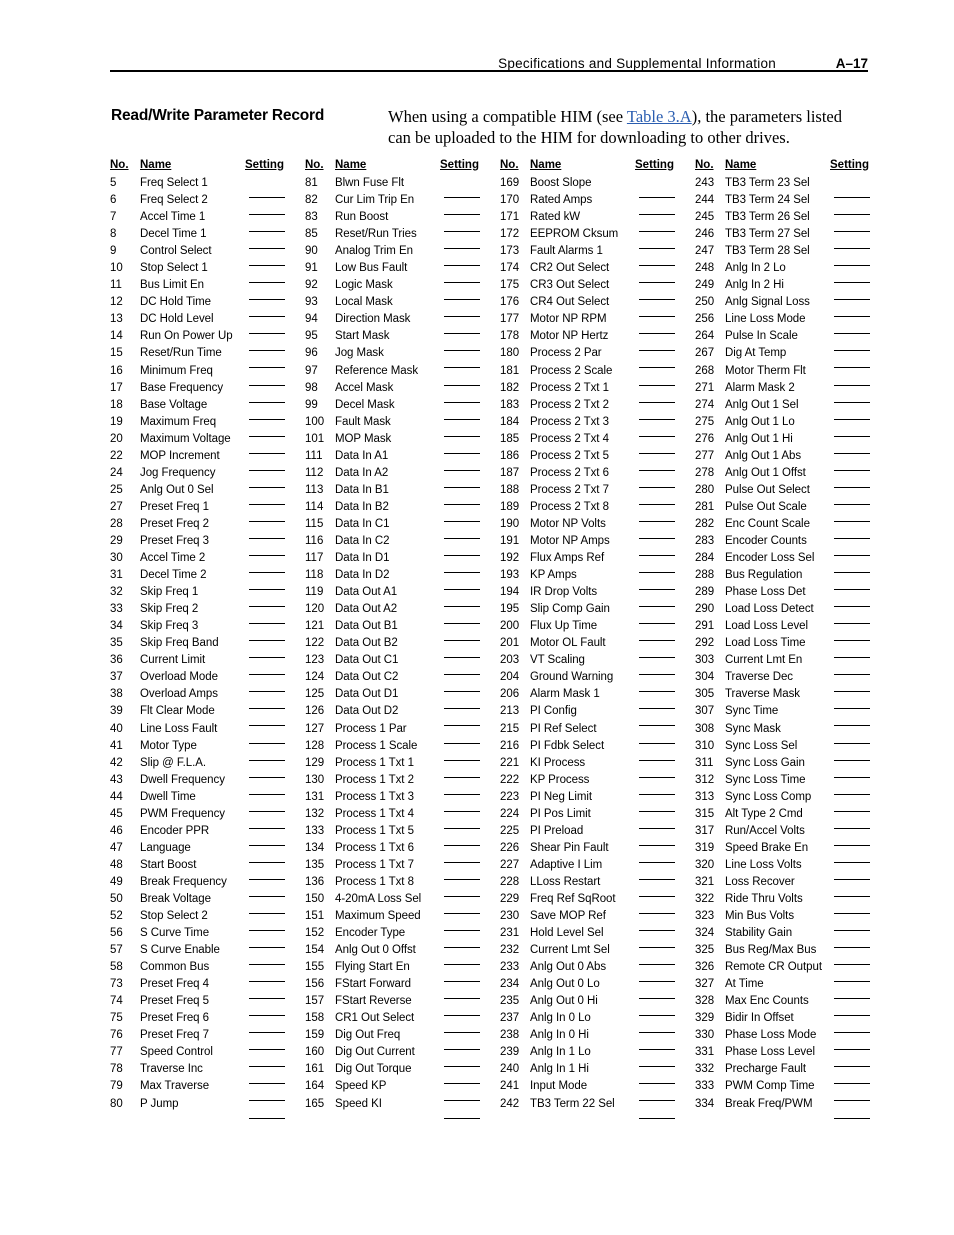  What do you see at coordinates (597, 715) in the screenshot?
I see `table-row: 213 PI Config` at bounding box center [597, 715].